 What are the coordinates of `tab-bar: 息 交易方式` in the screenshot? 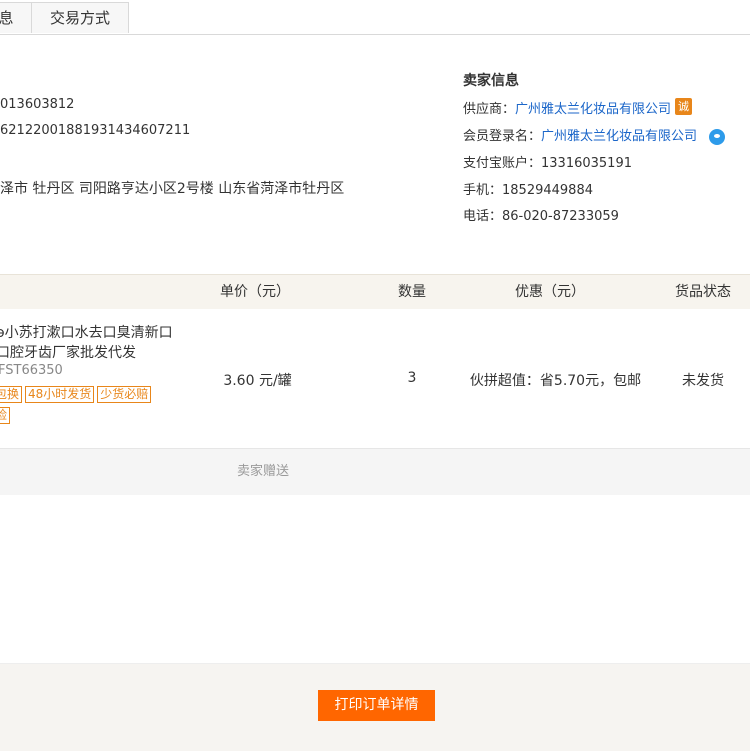 It's located at (375, 17).